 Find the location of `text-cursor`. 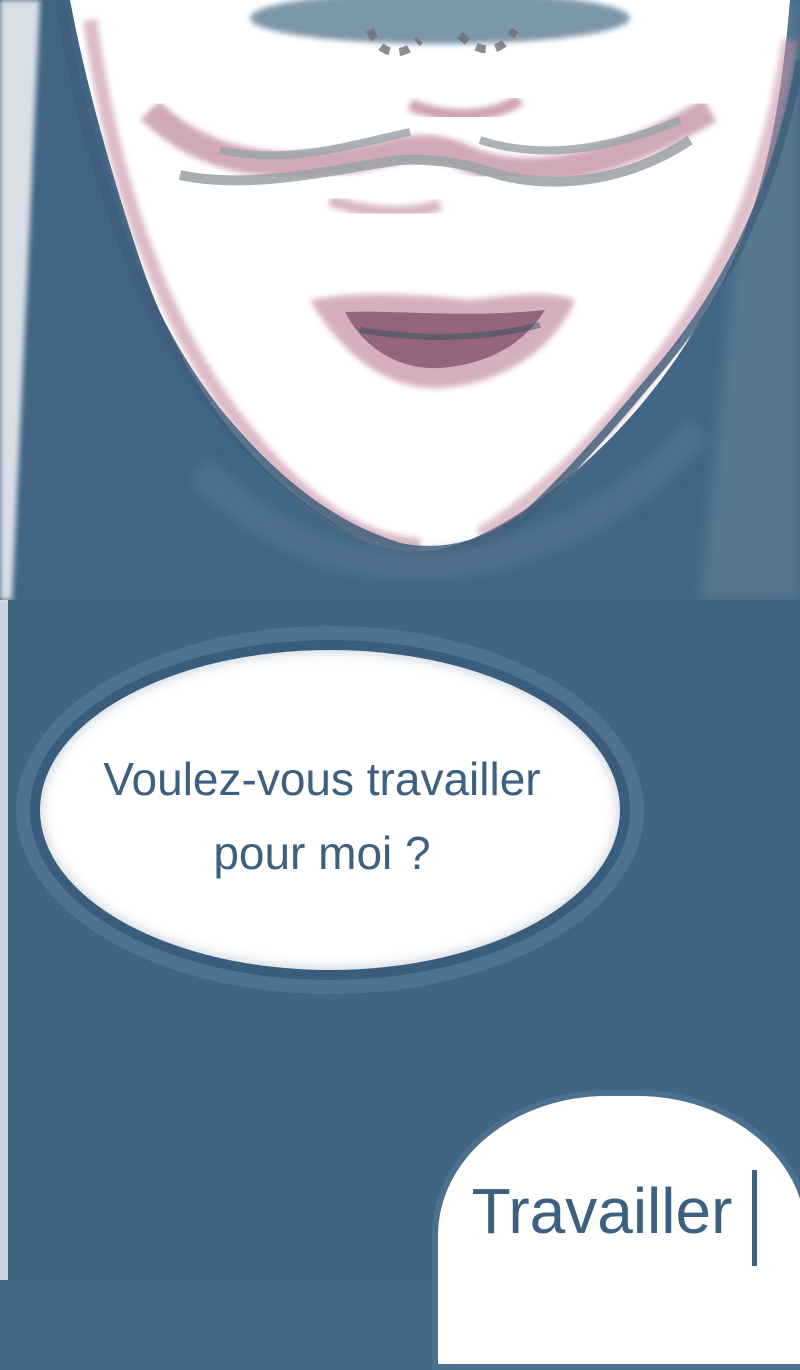

text-cursor is located at coordinates (754, 1218).